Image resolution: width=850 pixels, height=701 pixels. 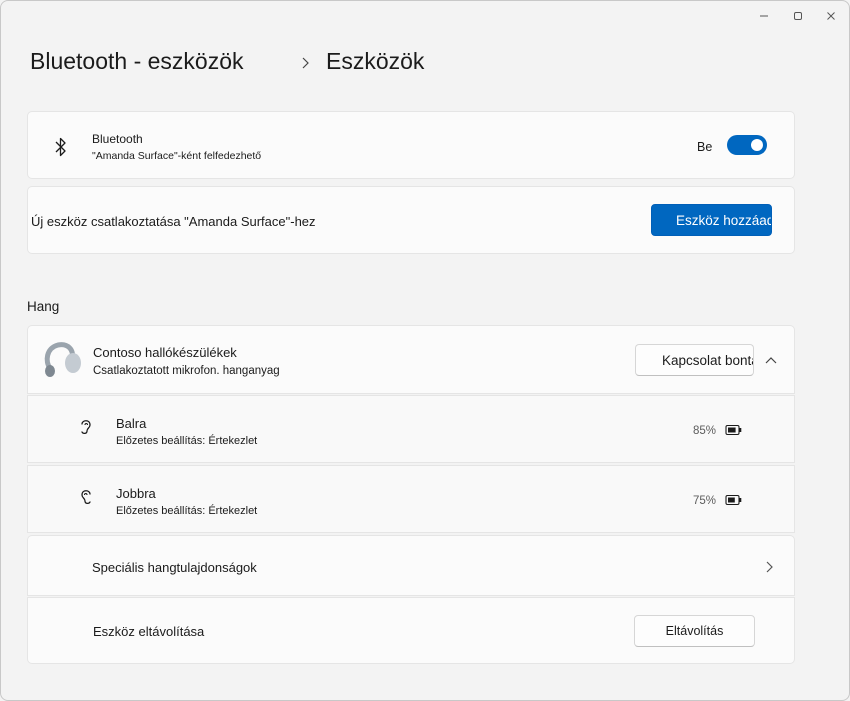 I want to click on add-device-button: Eszköz hozzáadása, so click(x=711, y=220).